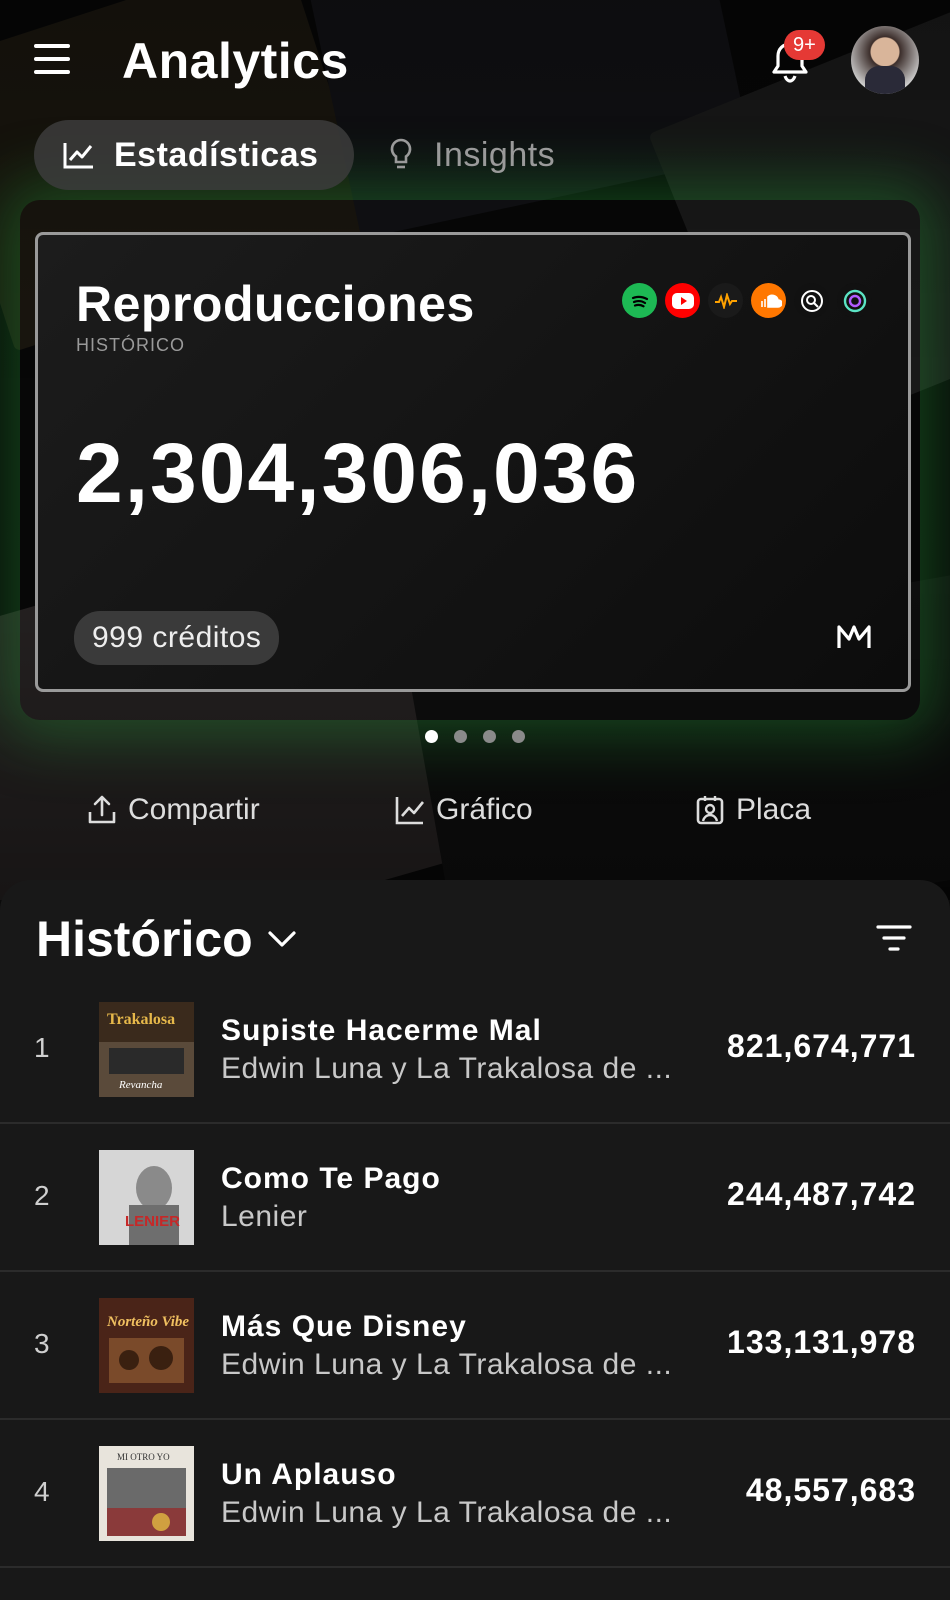 Image resolution: width=950 pixels, height=1600 pixels. I want to click on chart-label: Gráfico, so click(484, 809).